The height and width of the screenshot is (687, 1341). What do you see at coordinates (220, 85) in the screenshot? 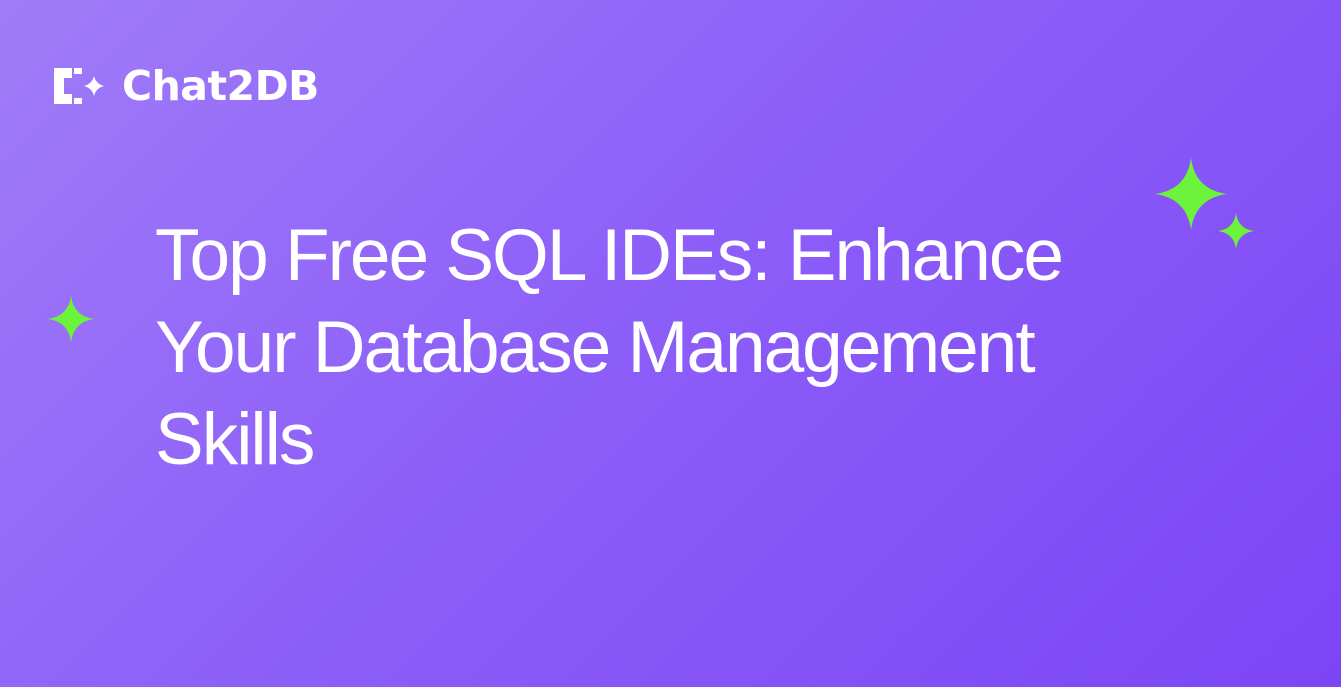
I see `brand-name: Chat2DB` at bounding box center [220, 85].